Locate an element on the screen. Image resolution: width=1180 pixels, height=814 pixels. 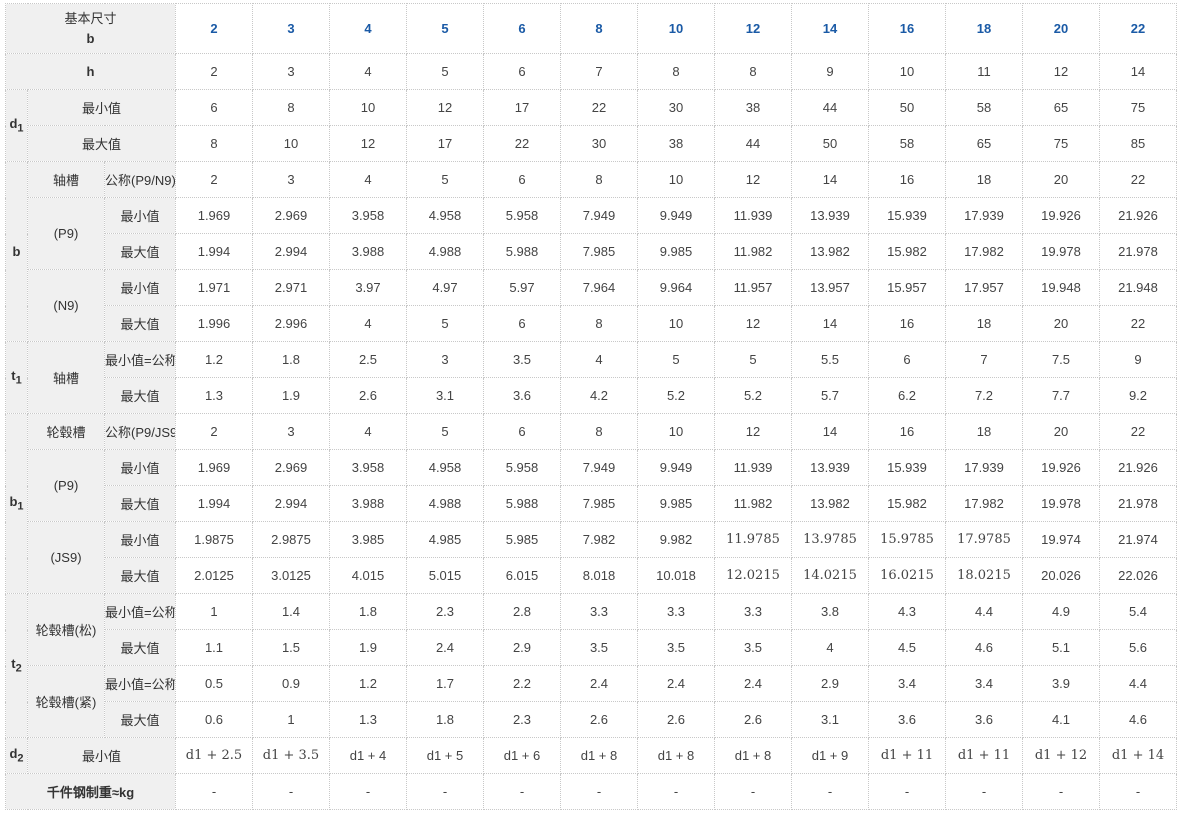
table-cell: 2.996 is located at coordinates (291, 323).